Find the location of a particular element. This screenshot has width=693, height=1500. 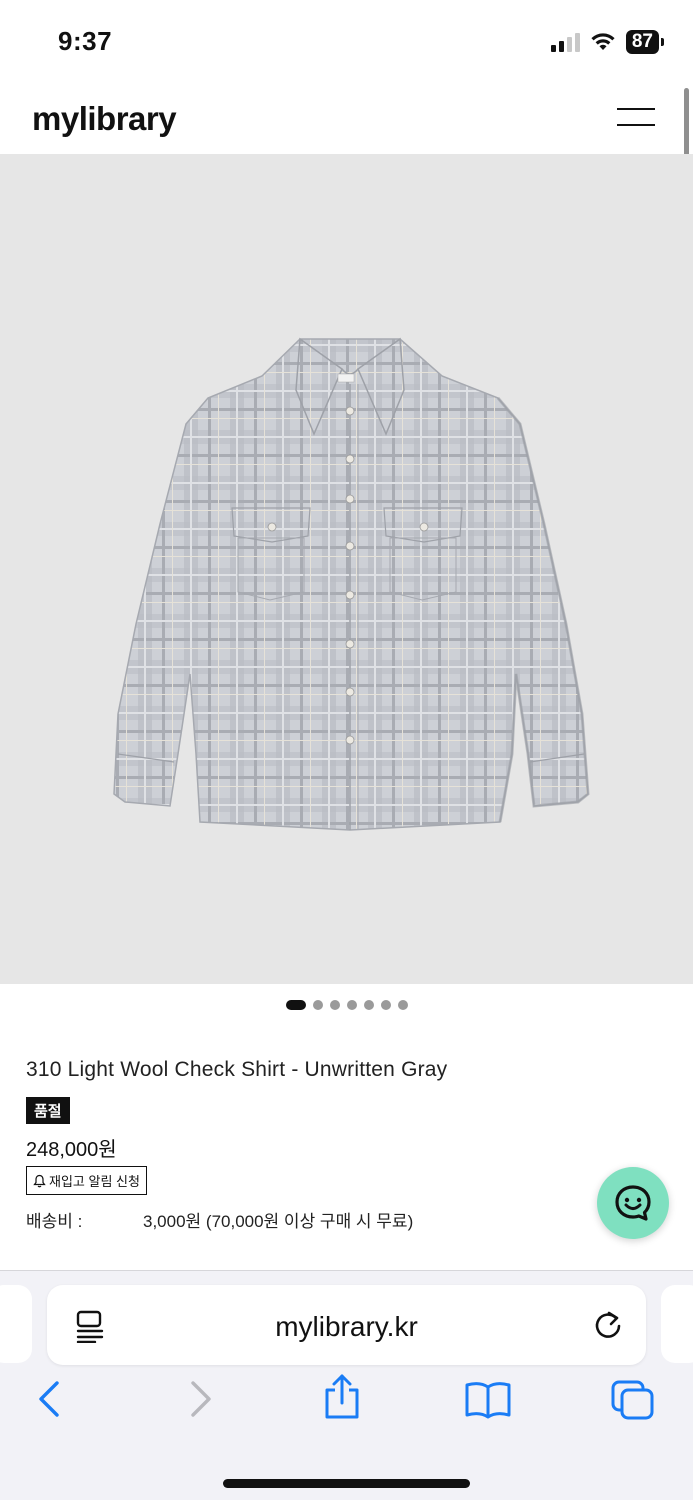

url-text: mylibrary.kr is located at coordinates (346, 1327).